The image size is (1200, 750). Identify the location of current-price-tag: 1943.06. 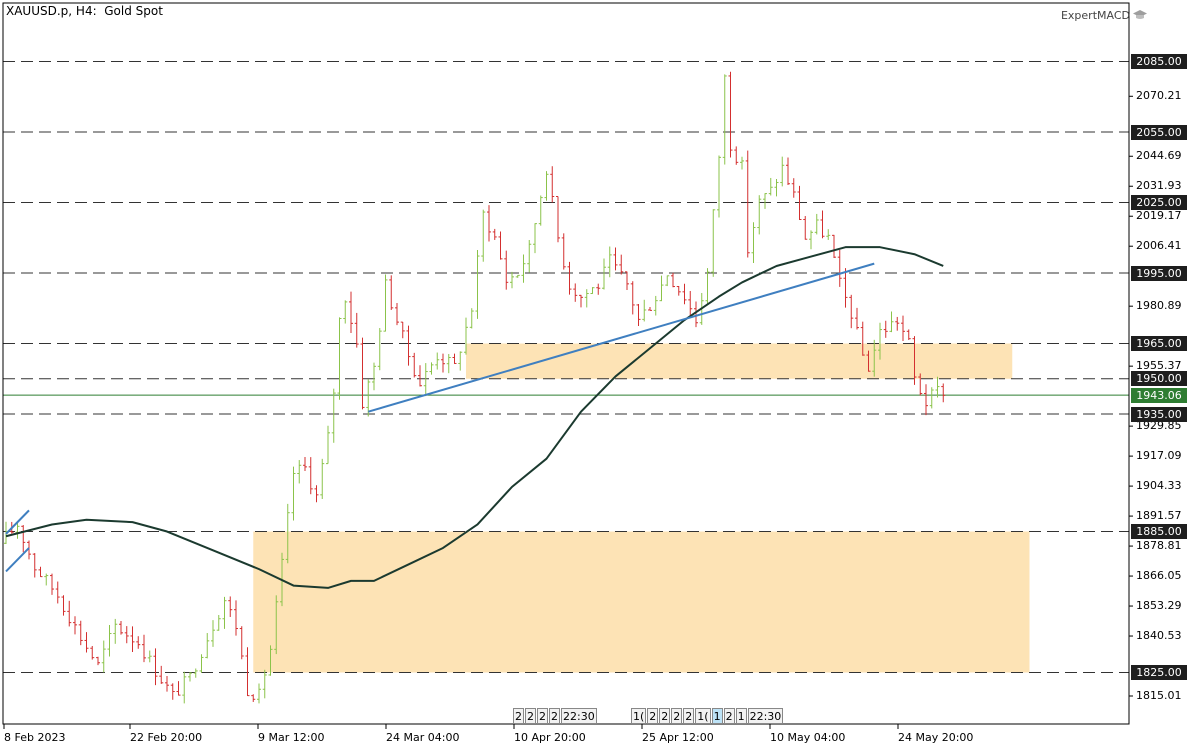
(1159, 395).